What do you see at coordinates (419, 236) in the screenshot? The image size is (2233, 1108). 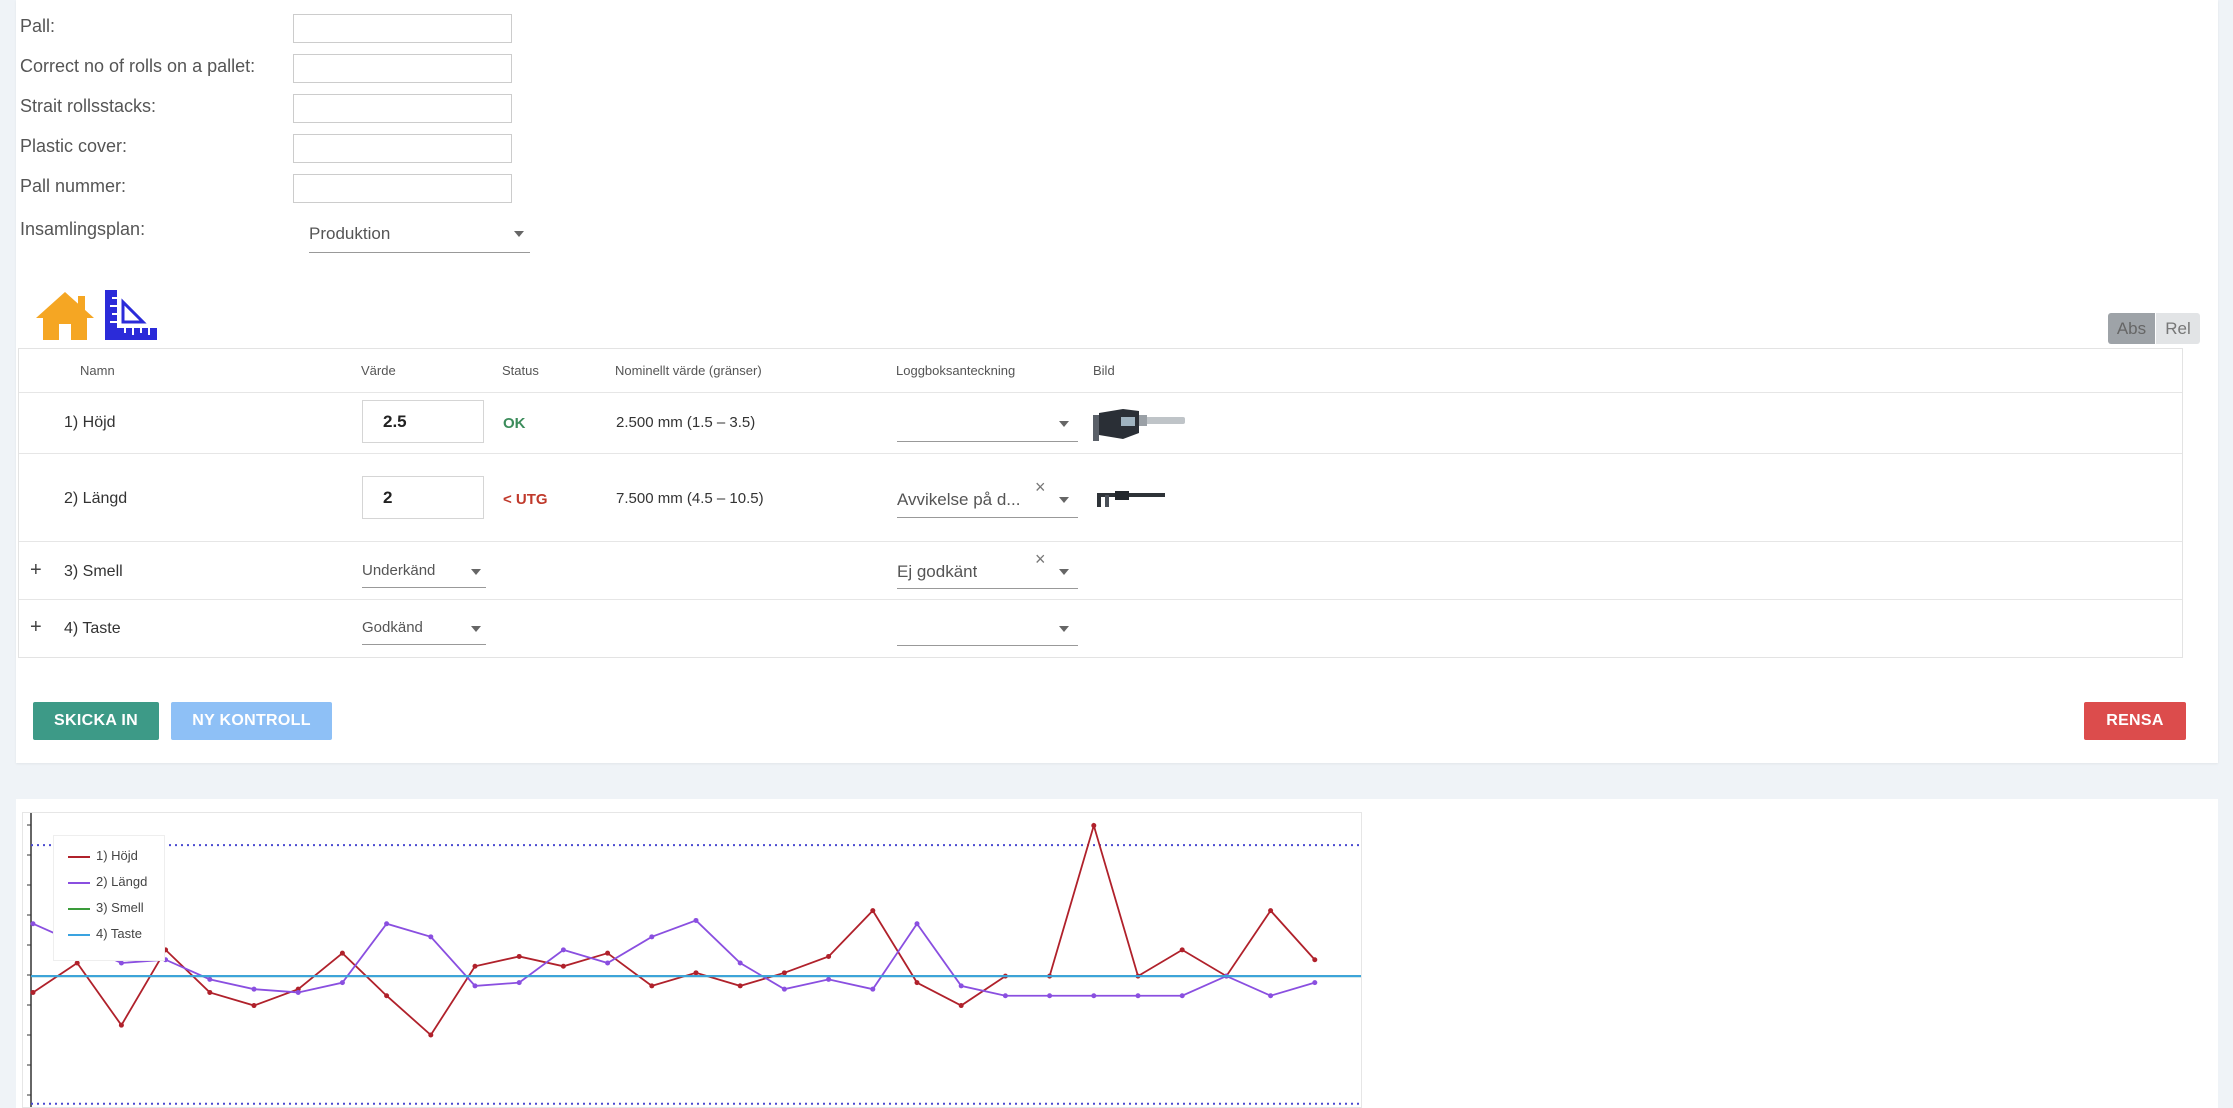 I see `plan-select: Produktion` at bounding box center [419, 236].